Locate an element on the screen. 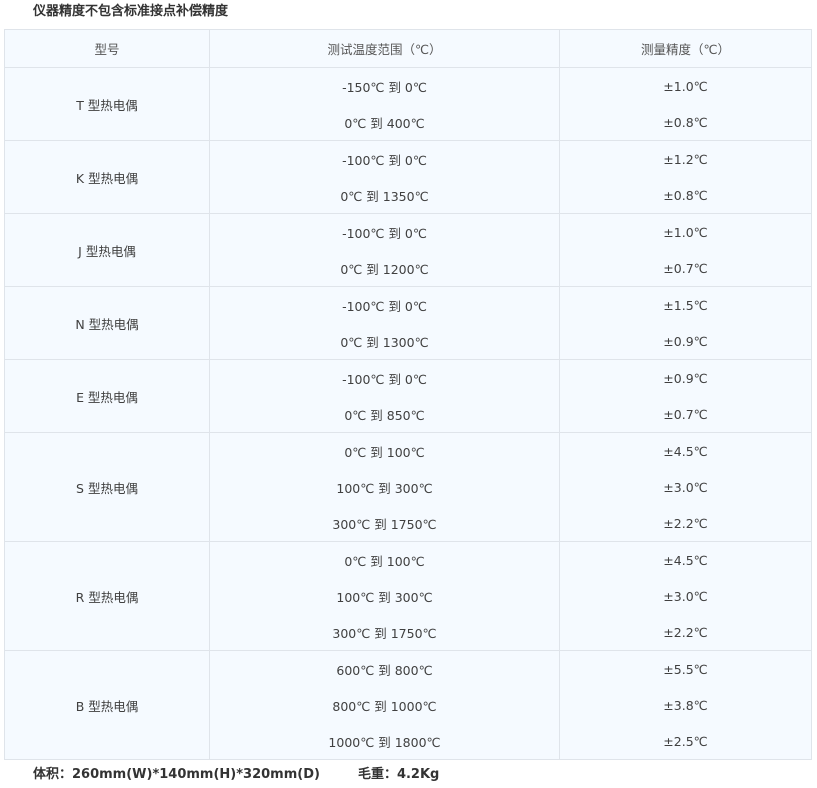 The image size is (817, 788). accuracy-cell: ±1.2℃ is located at coordinates (685, 158).